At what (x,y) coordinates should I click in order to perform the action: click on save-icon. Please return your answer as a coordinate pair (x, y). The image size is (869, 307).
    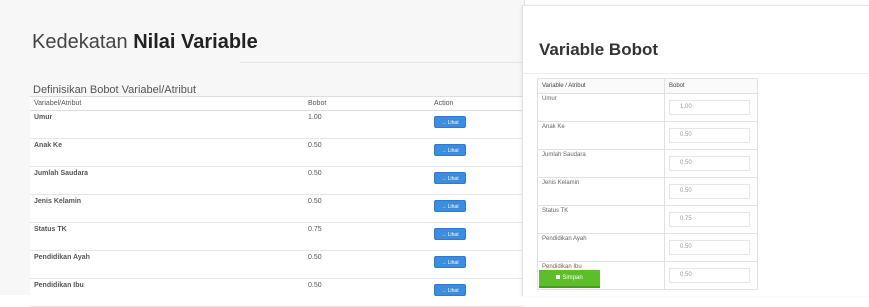
    Looking at the image, I should click on (558, 277).